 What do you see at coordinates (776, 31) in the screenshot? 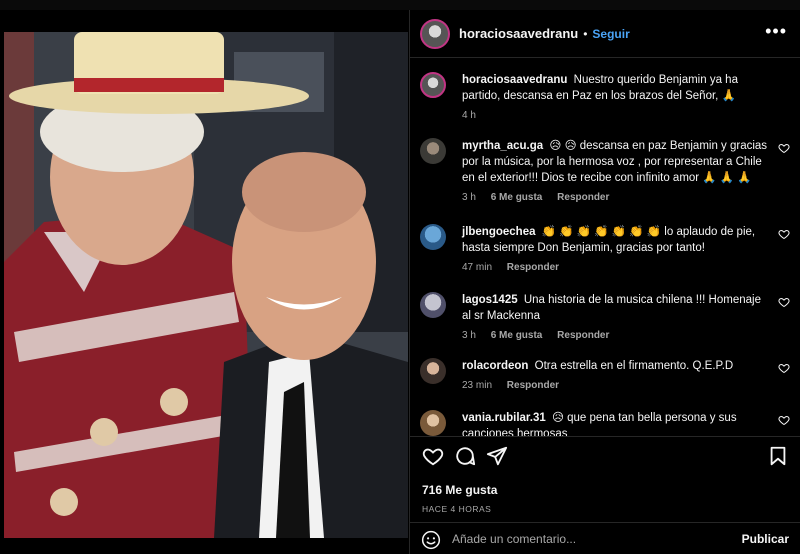
I see `more-options-icon: •••` at bounding box center [776, 31].